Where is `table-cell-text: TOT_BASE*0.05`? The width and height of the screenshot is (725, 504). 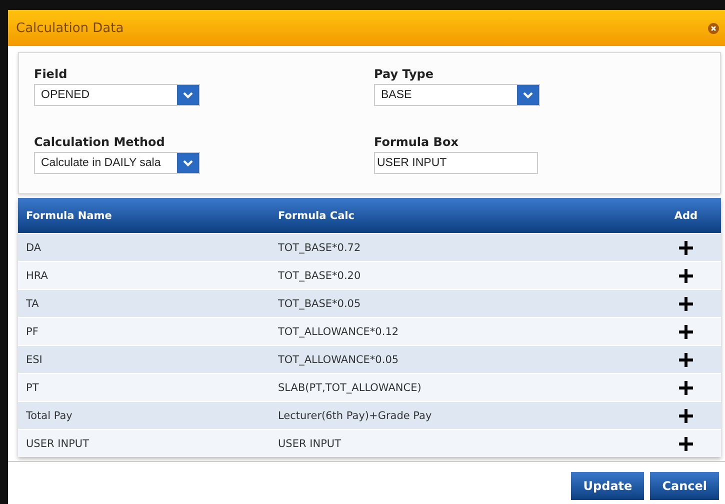 table-cell-text: TOT_BASE*0.05 is located at coordinates (319, 304).